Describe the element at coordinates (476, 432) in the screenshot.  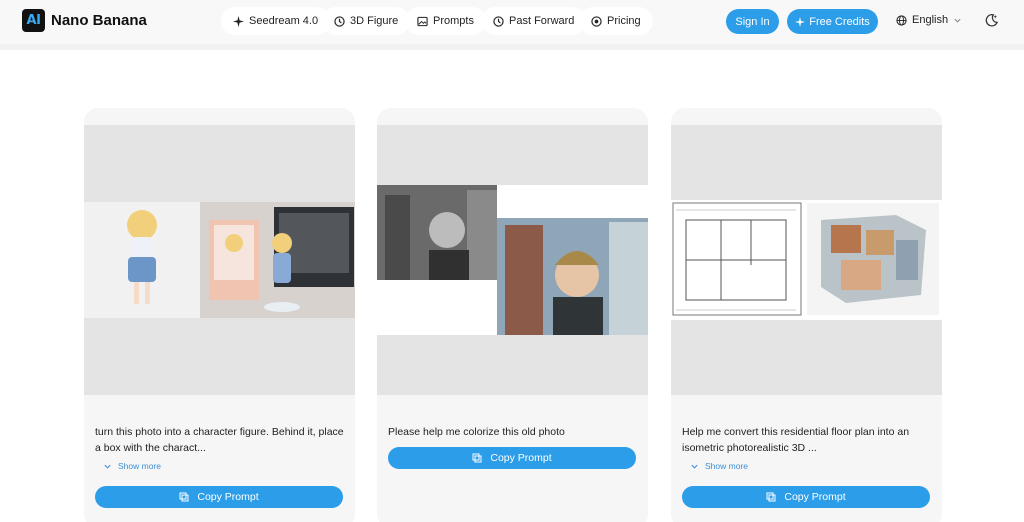
I see `prompt-text: Please help me colorize this old photo` at that location.